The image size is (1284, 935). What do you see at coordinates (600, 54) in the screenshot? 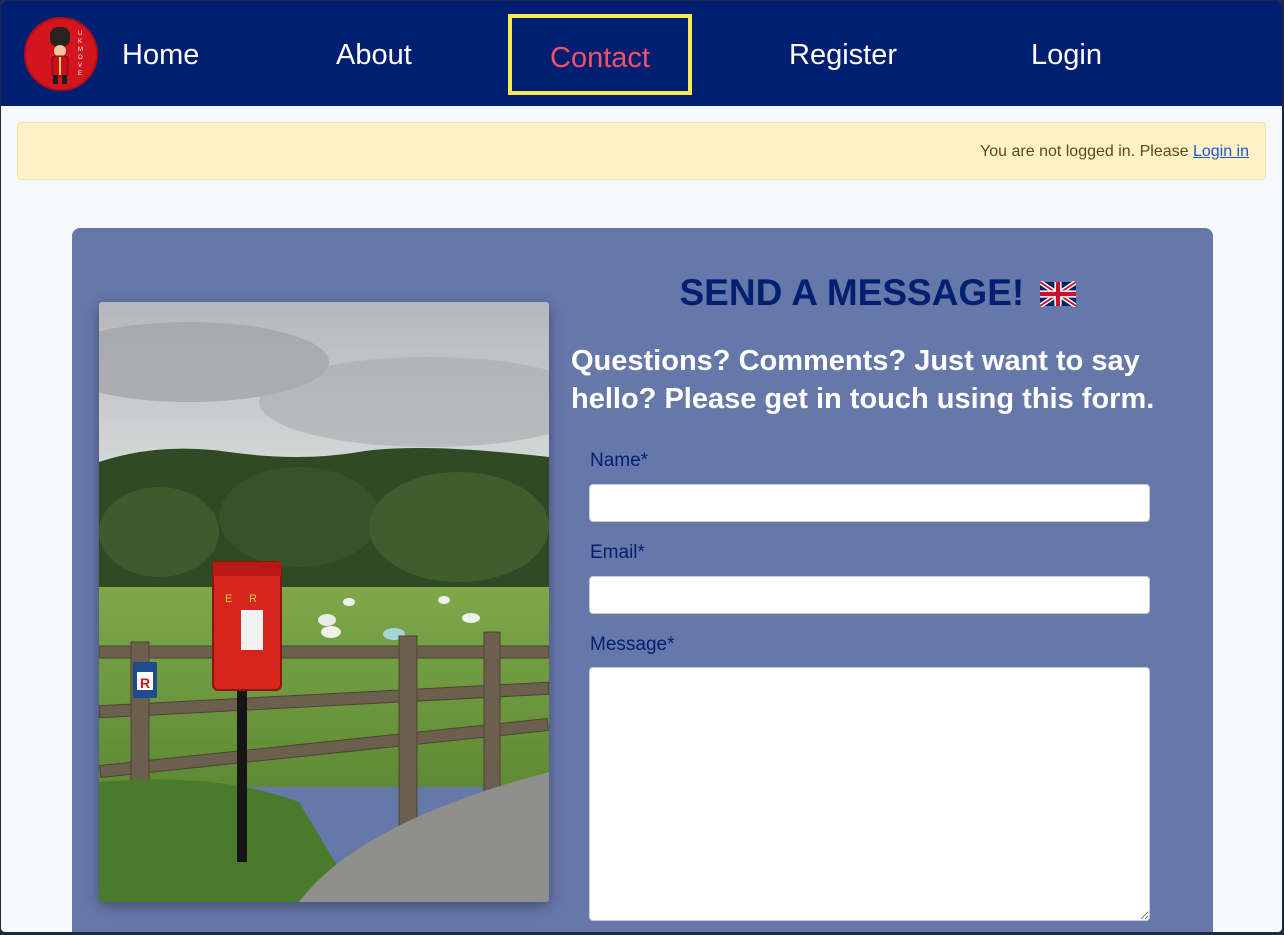
I see `nav-link-contact: Contact` at bounding box center [600, 54].